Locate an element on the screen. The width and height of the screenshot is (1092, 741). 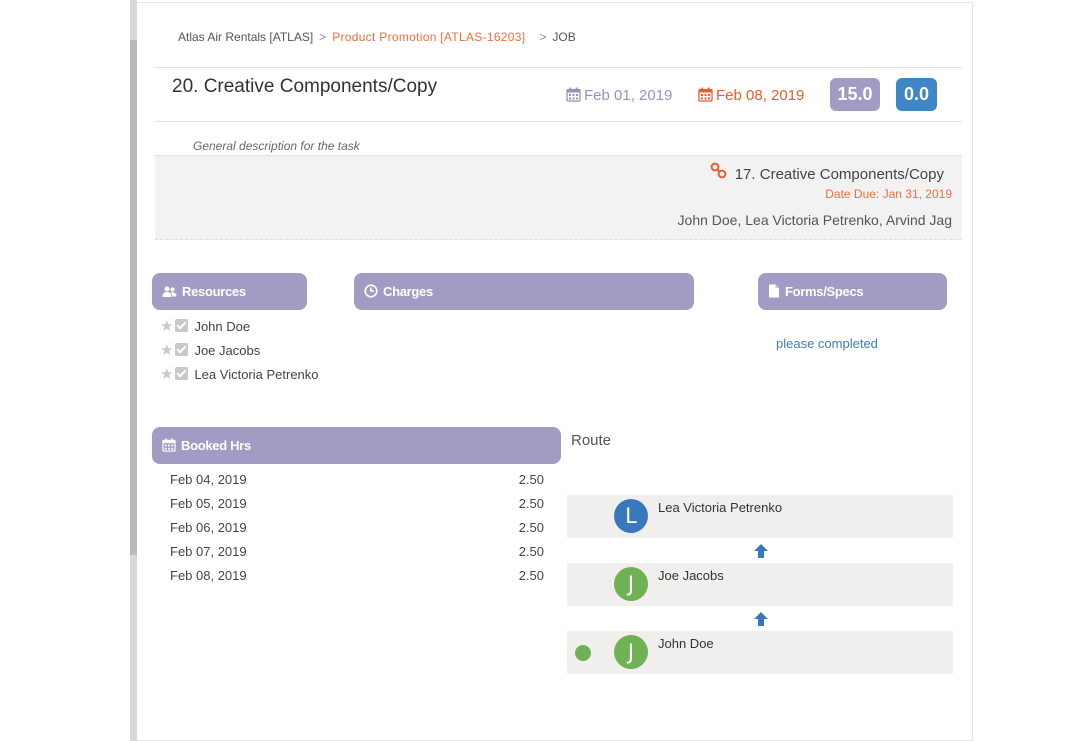
linked-task-due: Date Due: Jan 31, 2019 is located at coordinates (888, 194).